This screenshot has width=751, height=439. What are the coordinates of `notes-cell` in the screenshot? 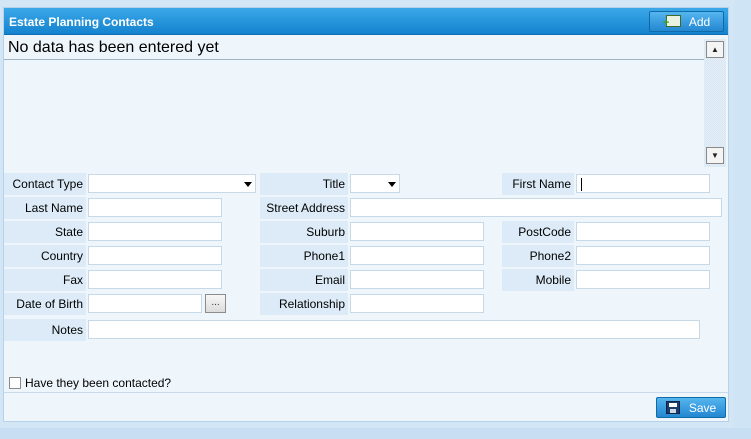 It's located at (407, 330).